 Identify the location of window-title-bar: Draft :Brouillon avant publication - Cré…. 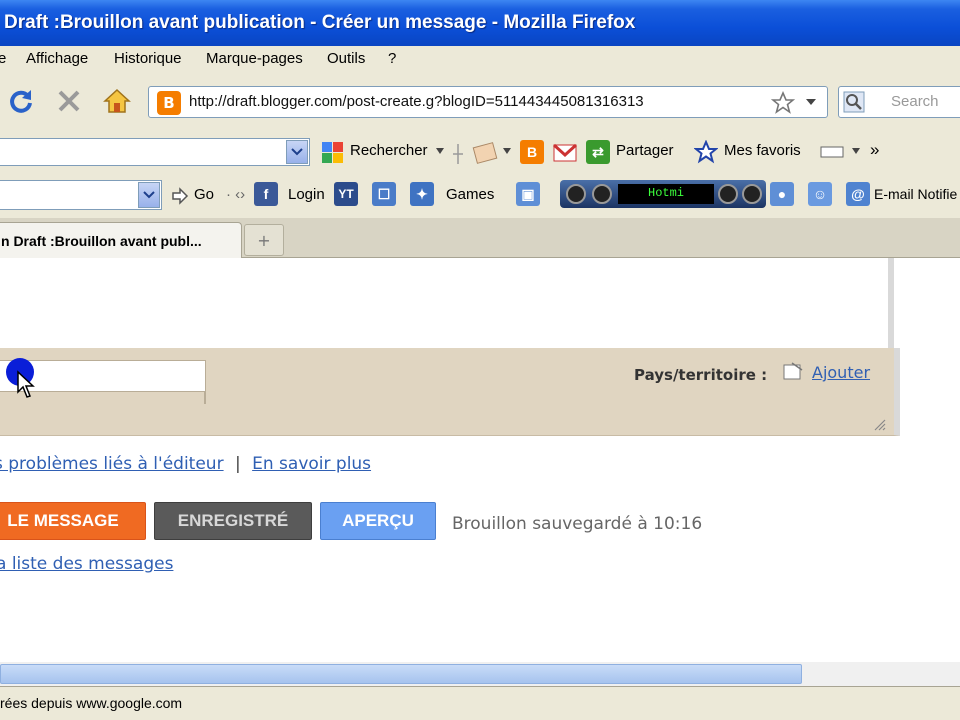
(480, 23).